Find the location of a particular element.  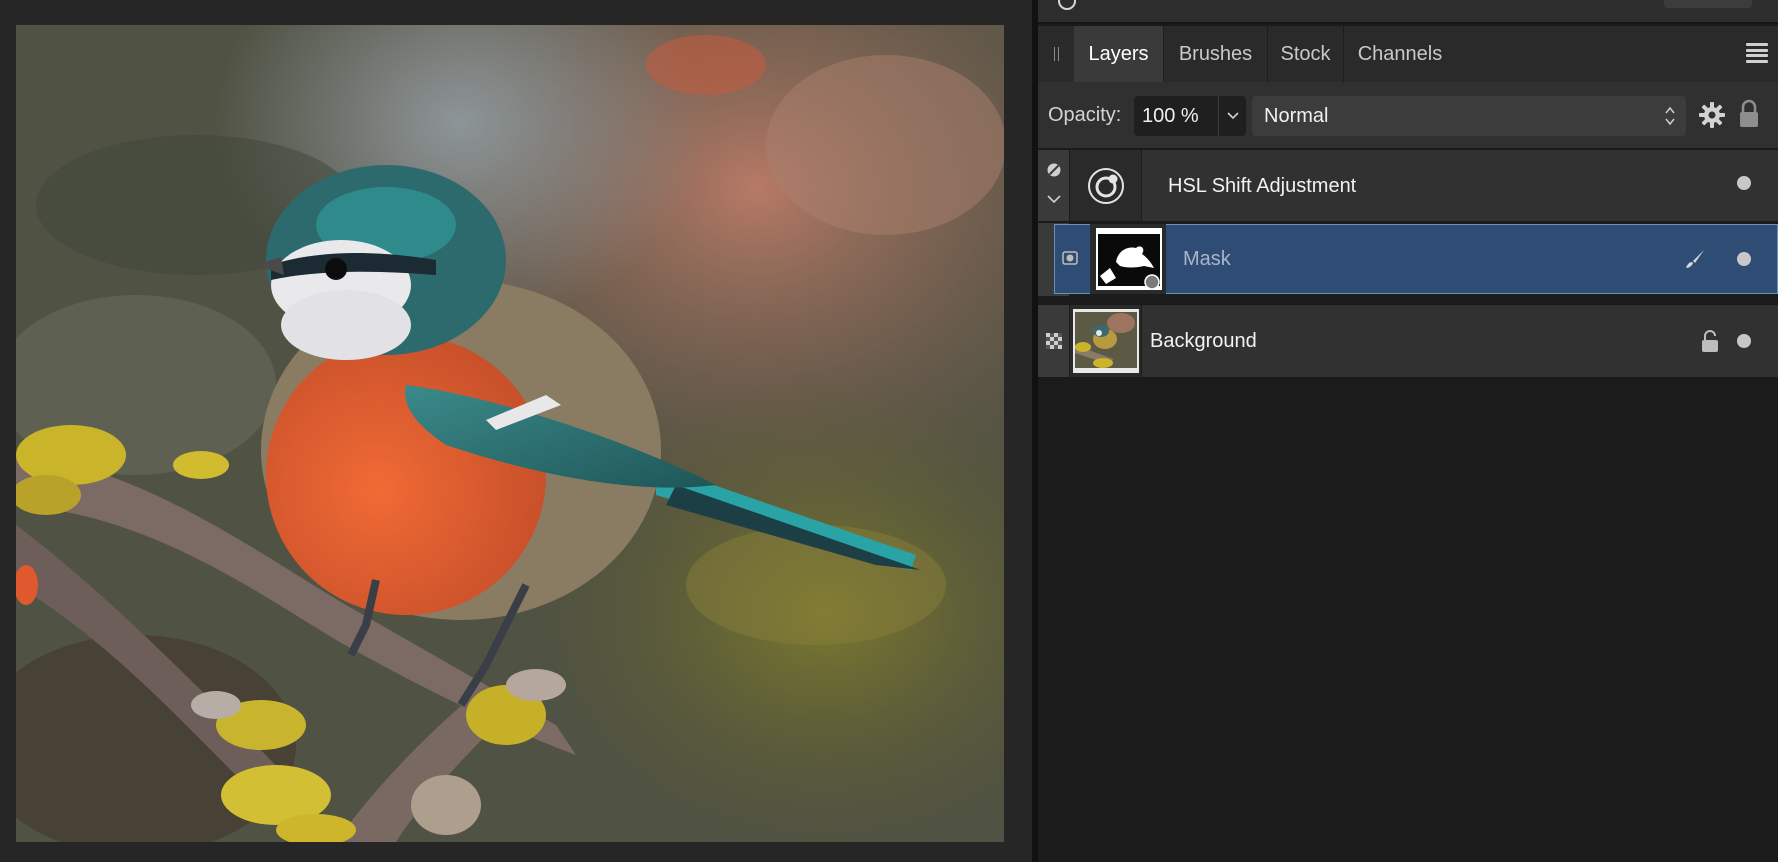

circle-icon is located at coordinates (1067, 5).